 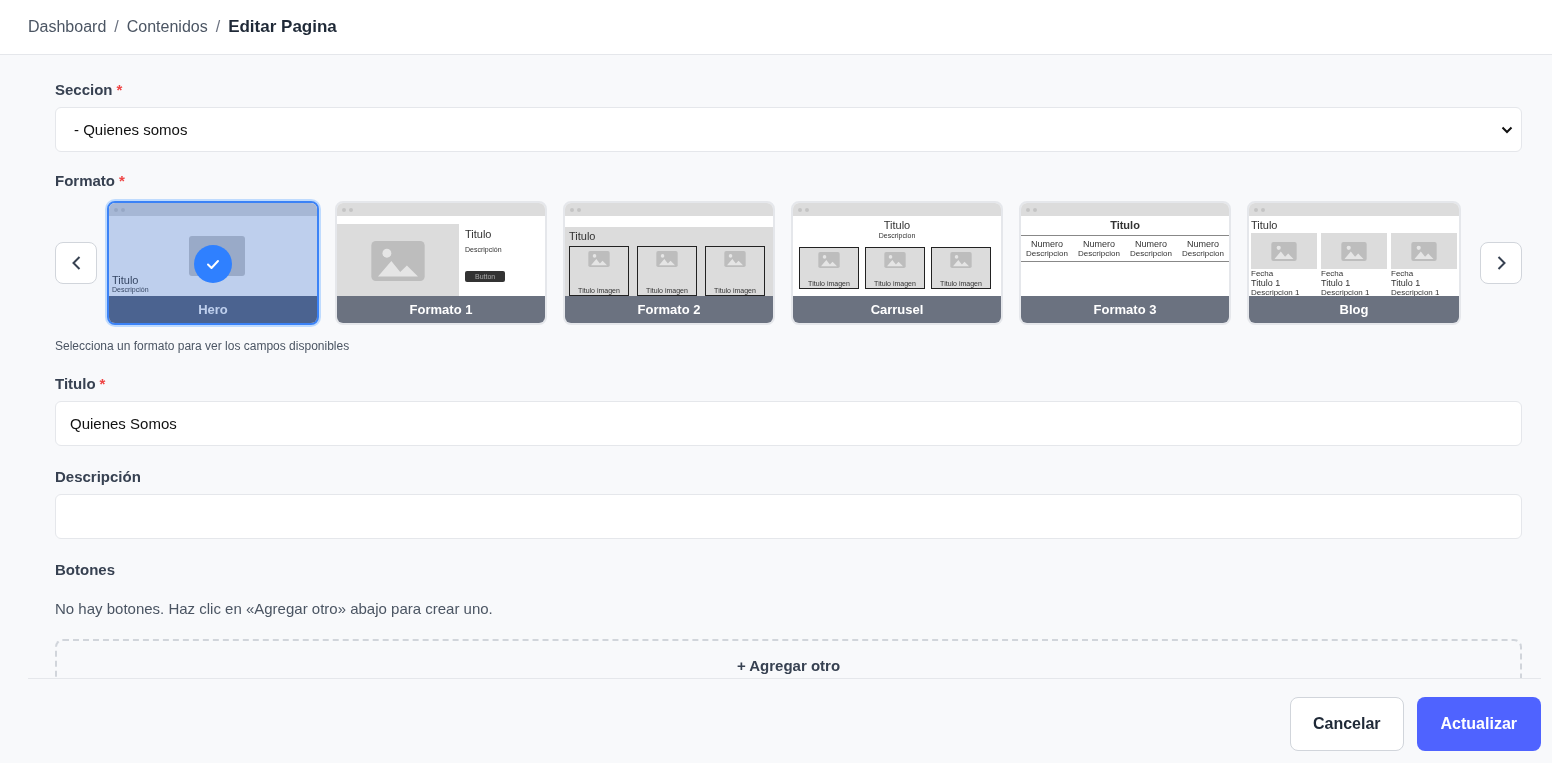 What do you see at coordinates (669, 309) in the screenshot?
I see `format-label: Formato 2` at bounding box center [669, 309].